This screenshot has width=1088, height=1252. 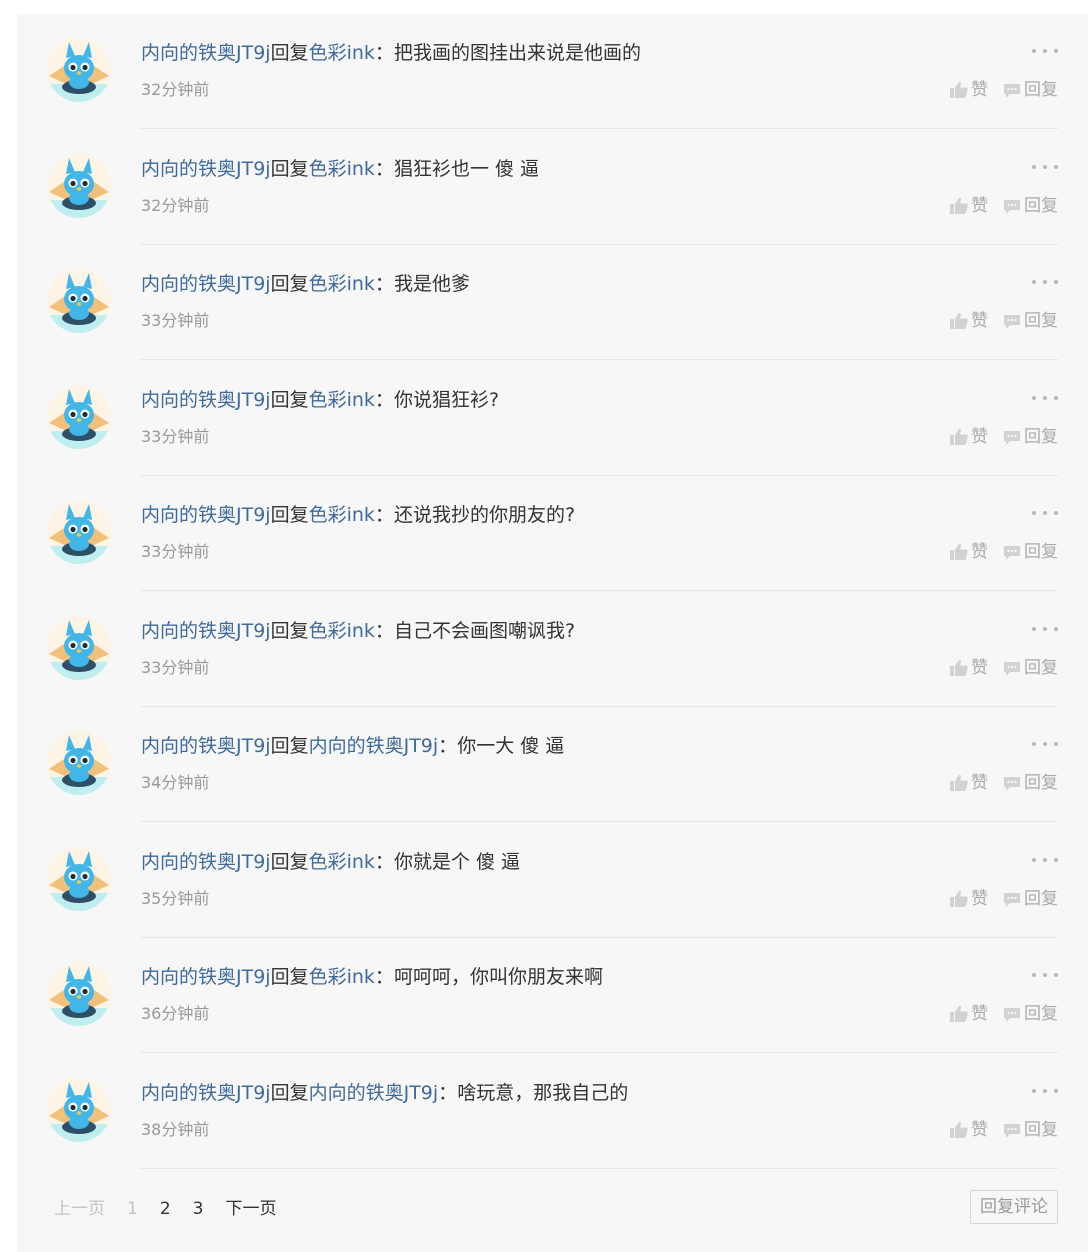 What do you see at coordinates (198, 1209) in the screenshot?
I see `page-3-link: 3` at bounding box center [198, 1209].